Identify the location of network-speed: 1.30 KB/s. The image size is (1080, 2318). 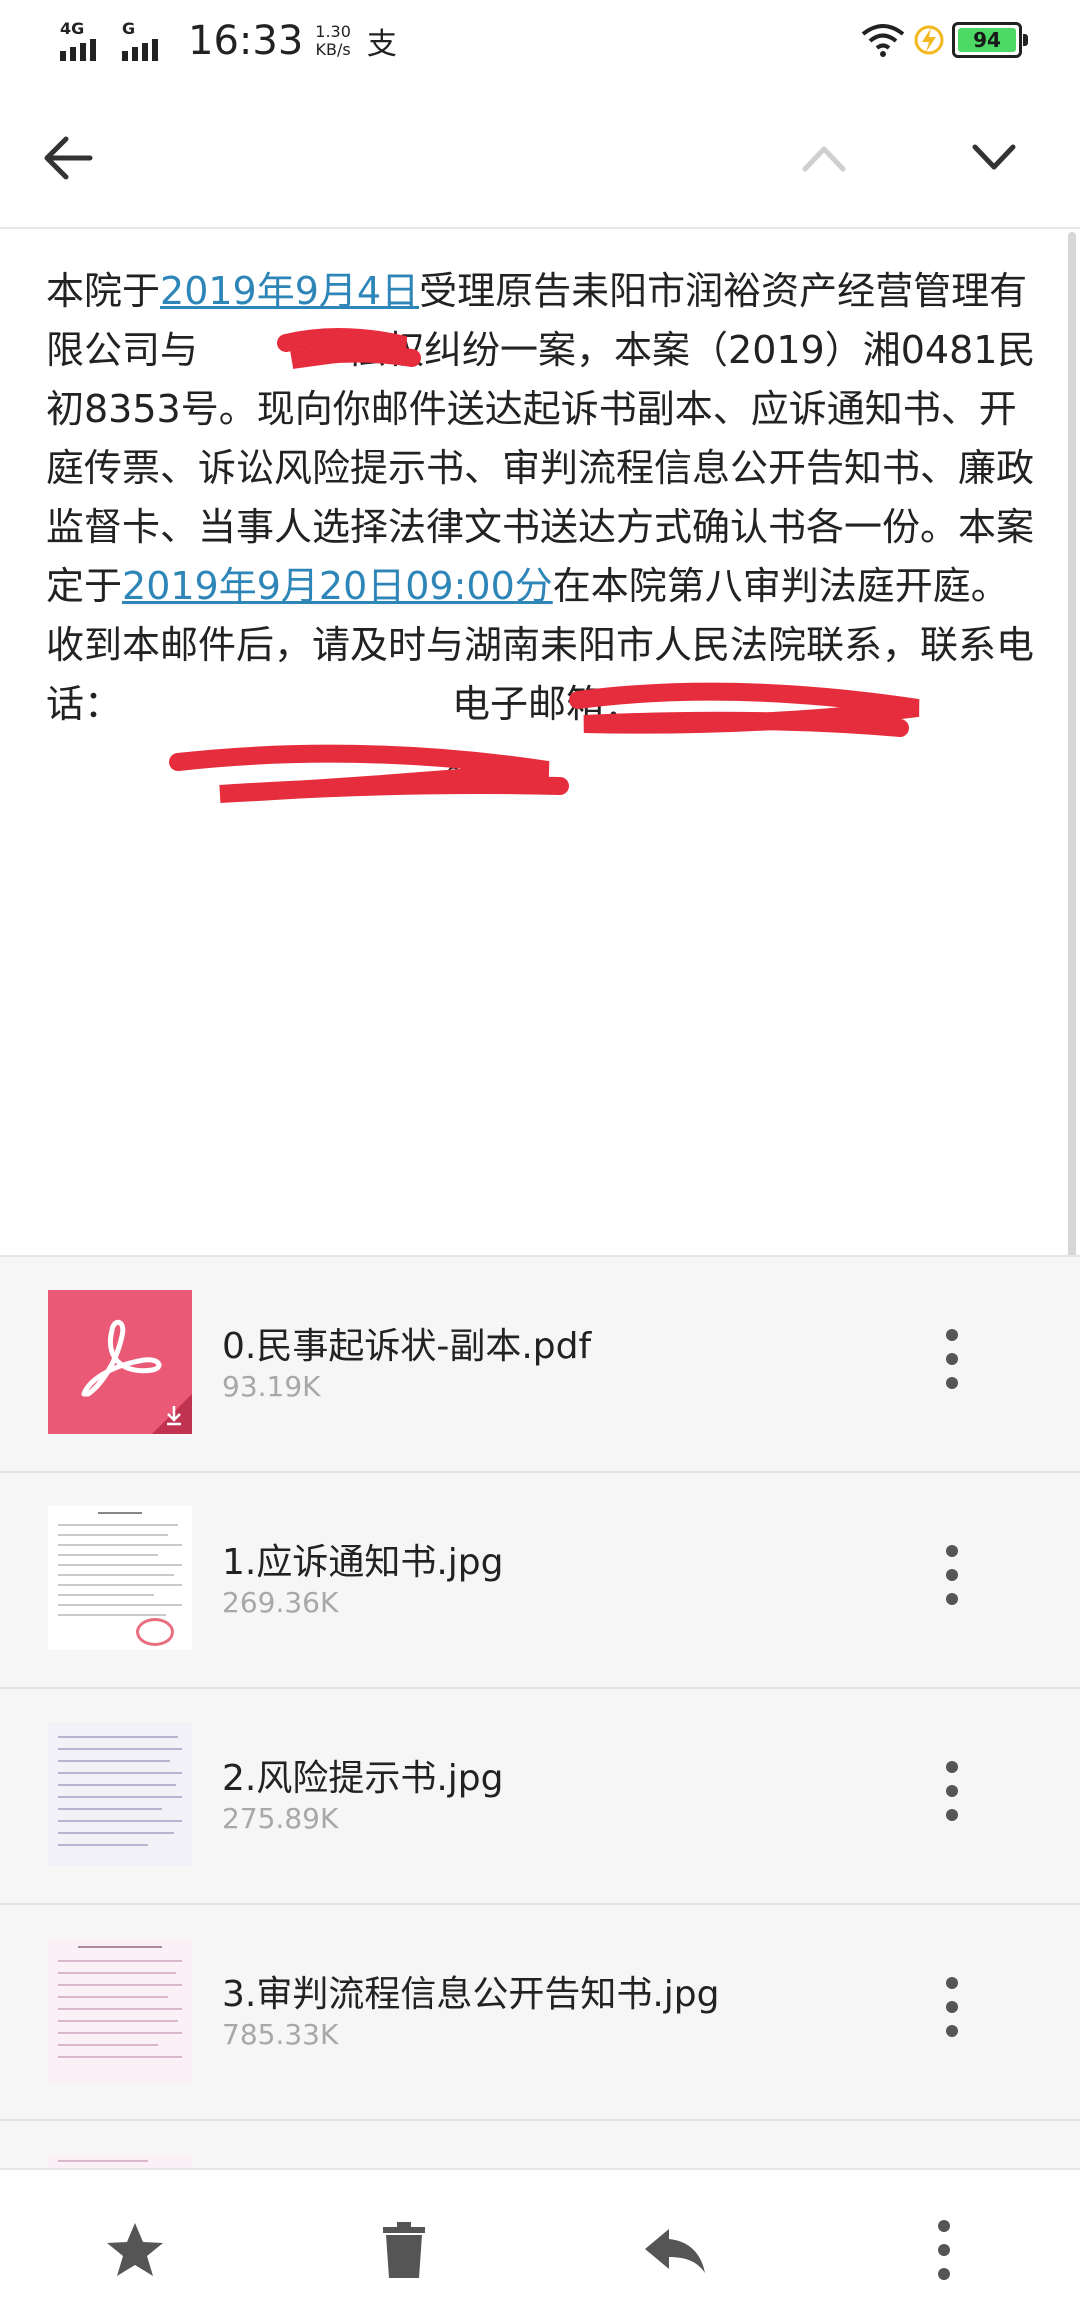
(333, 41).